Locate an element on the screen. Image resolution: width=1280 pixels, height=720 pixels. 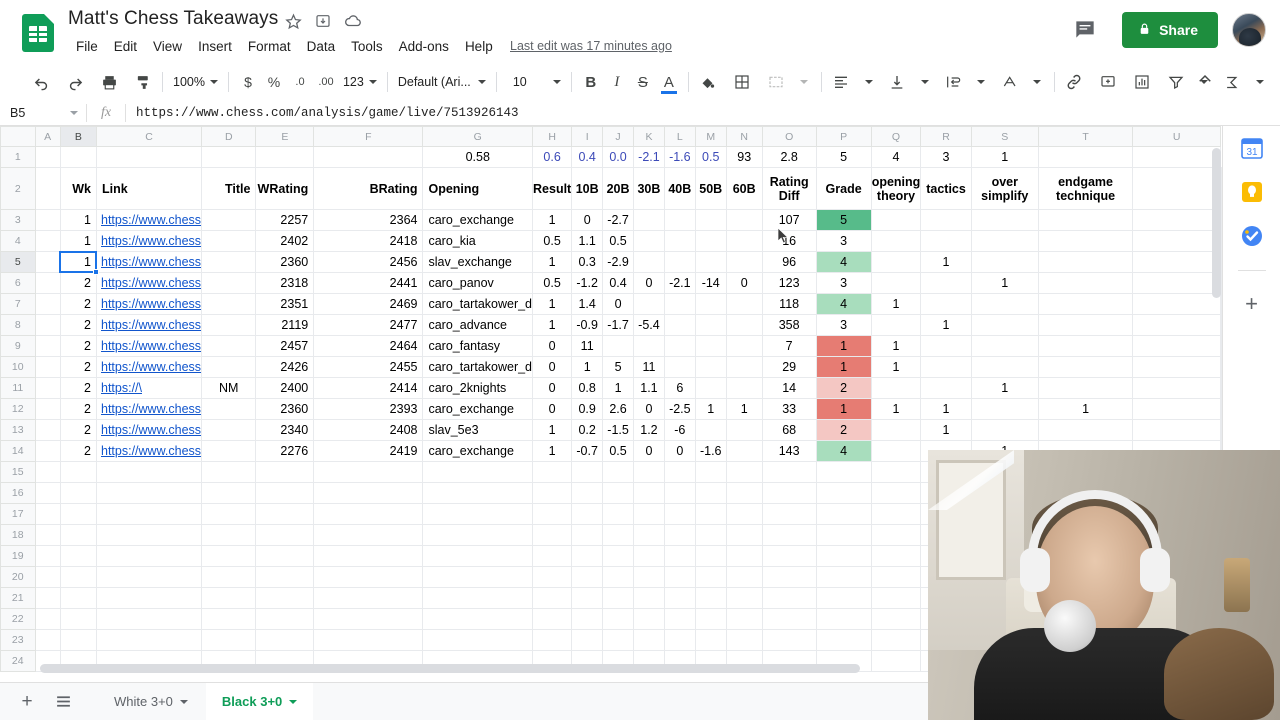
cell-rating-diff-10: 29 is located at coordinates (789, 367).